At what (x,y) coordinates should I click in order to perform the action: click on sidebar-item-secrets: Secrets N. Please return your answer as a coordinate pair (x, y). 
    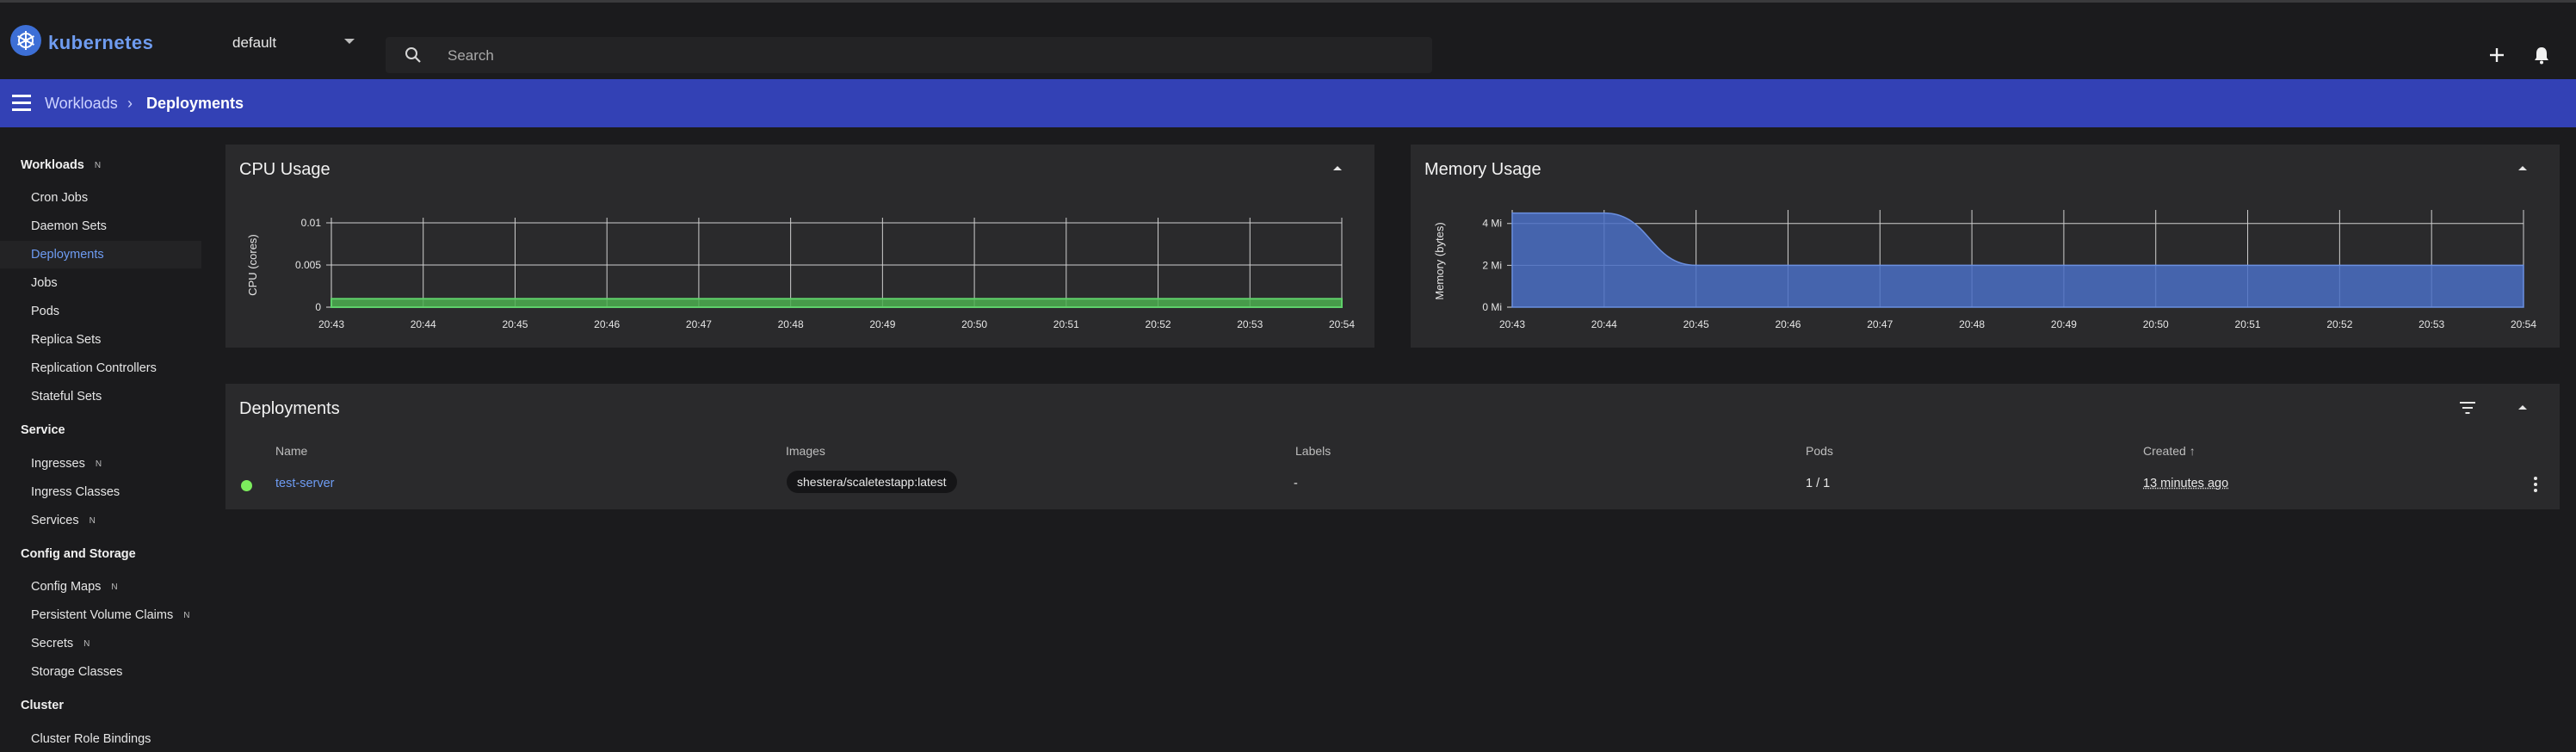
    Looking at the image, I should click on (60, 643).